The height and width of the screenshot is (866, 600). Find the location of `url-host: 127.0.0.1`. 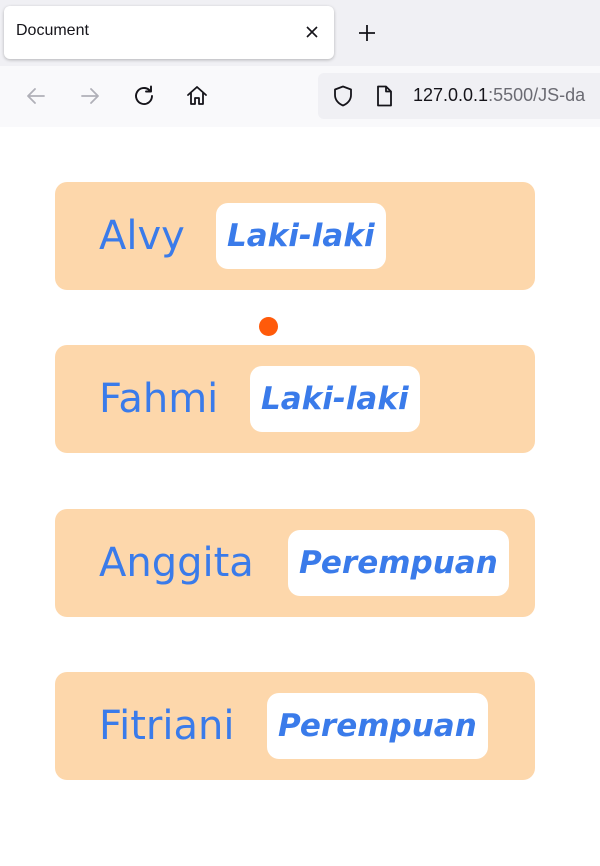

url-host: 127.0.0.1 is located at coordinates (451, 95).